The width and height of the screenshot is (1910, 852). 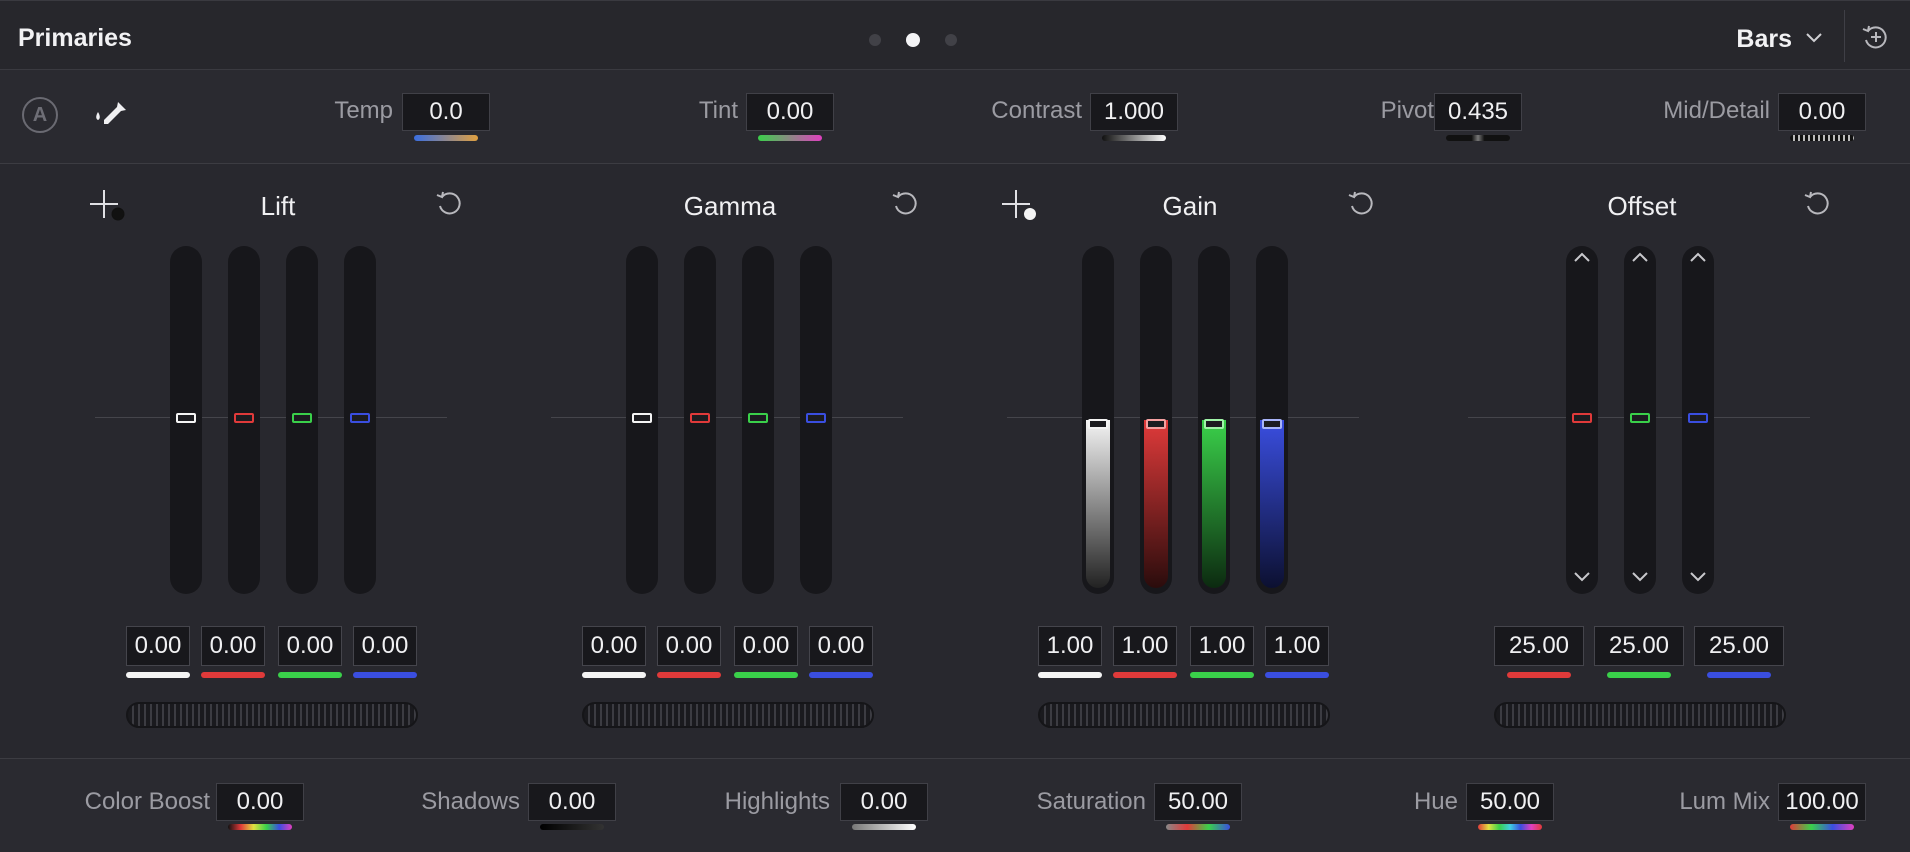 I want to click on temp-value: 0.0, so click(x=446, y=112).